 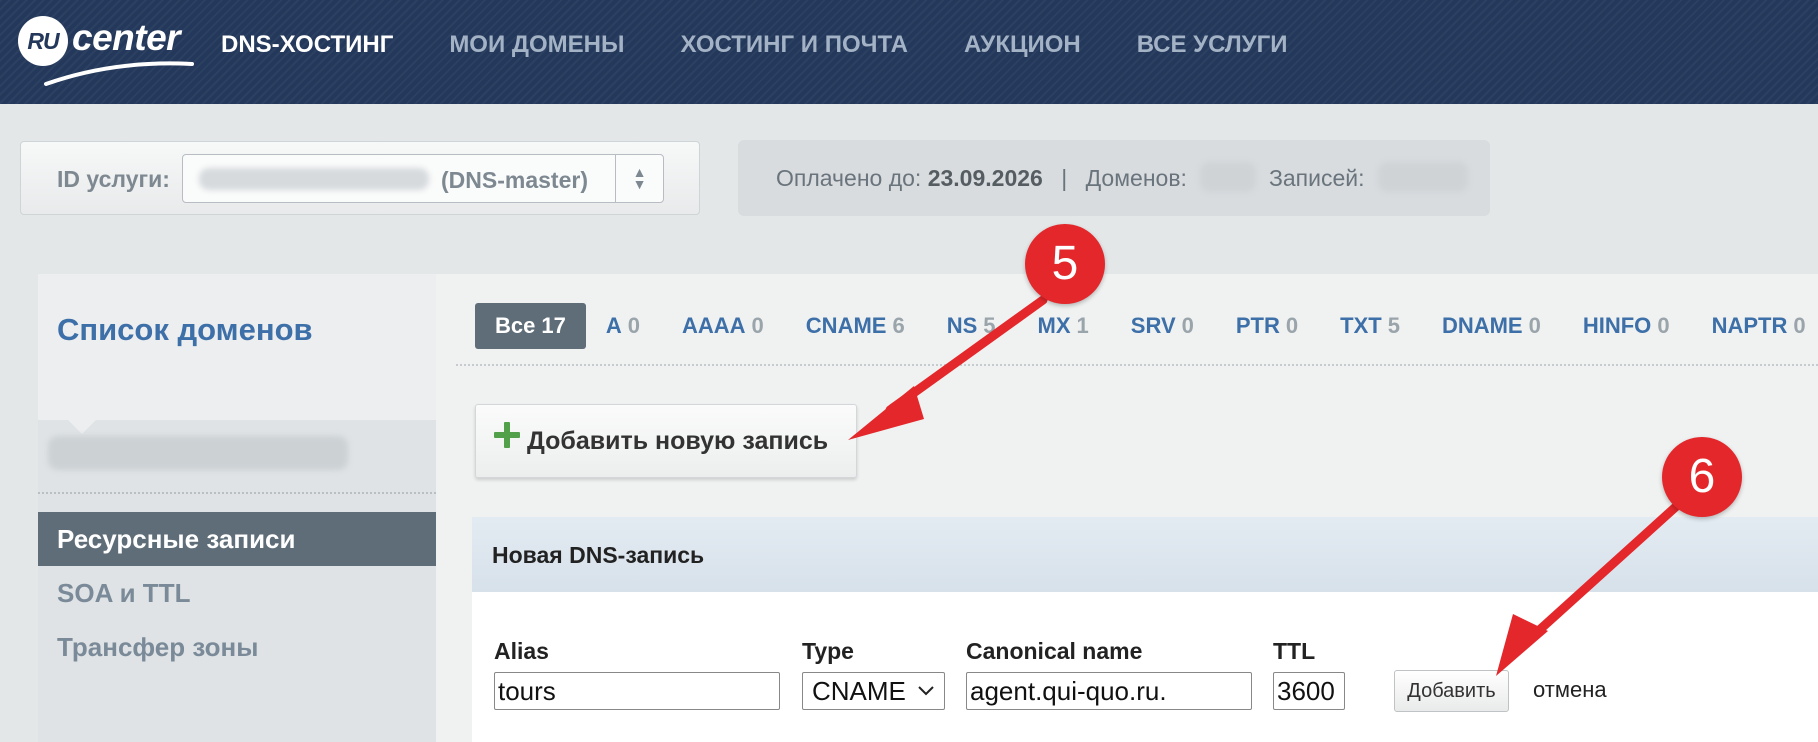 I want to click on records-count-text: Записей:, so click(x=1317, y=178).